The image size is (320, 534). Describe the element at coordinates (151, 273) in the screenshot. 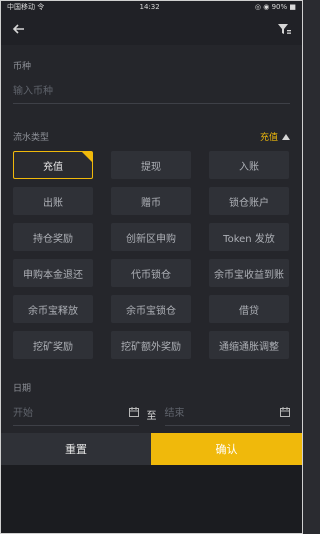

I see `chip-token-lock: 代币锁仓` at that location.